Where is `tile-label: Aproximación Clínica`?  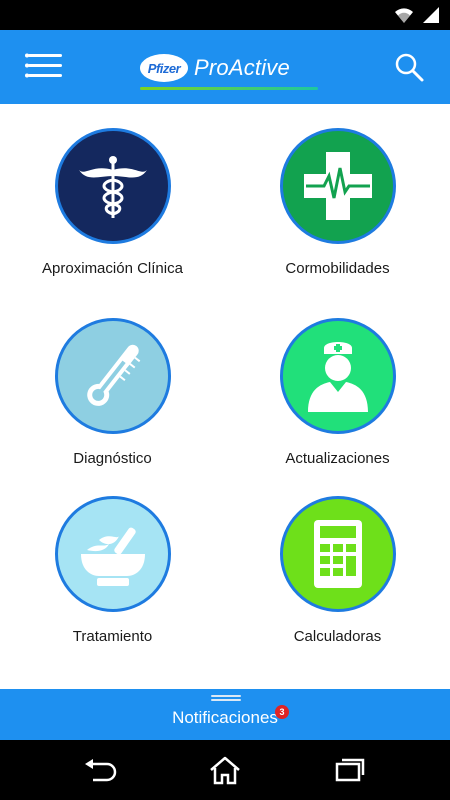 tile-label: Aproximación Clínica is located at coordinates (112, 268).